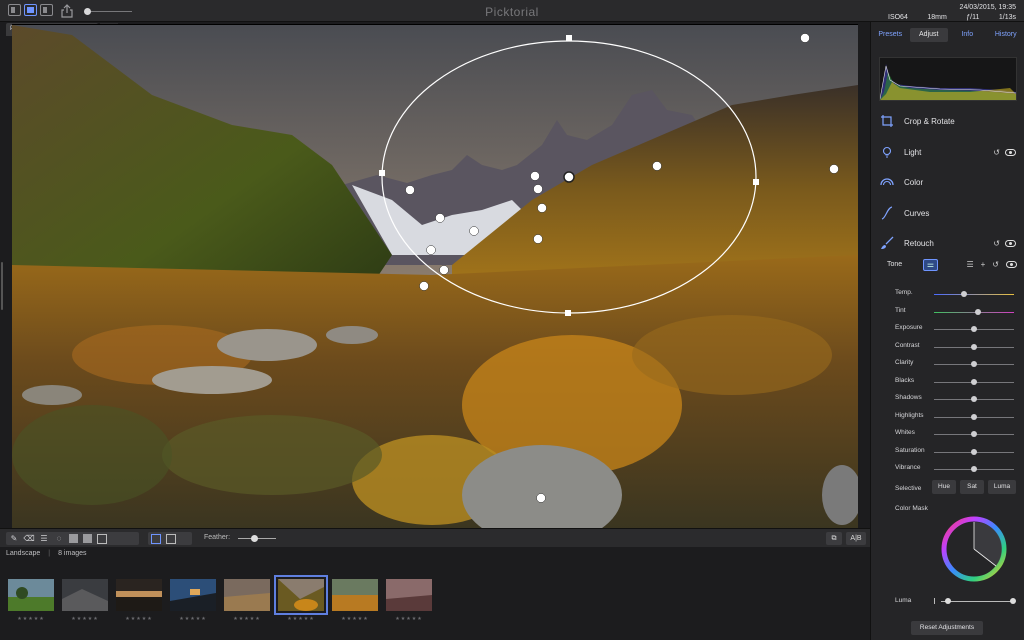  Describe the element at coordinates (217, 537) in the screenshot. I see `feather-label: Feather:` at that location.